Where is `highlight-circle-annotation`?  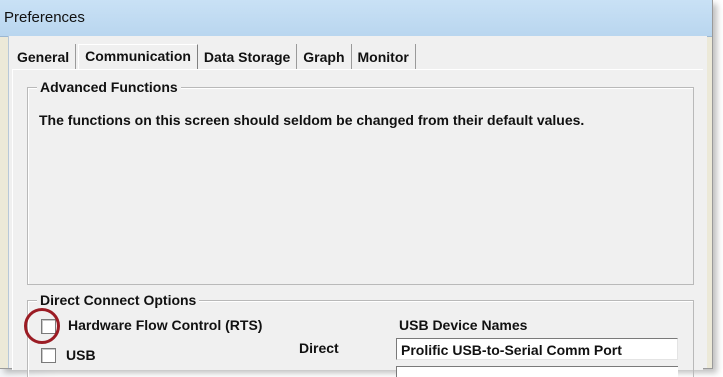
highlight-circle-annotation is located at coordinates (42, 326).